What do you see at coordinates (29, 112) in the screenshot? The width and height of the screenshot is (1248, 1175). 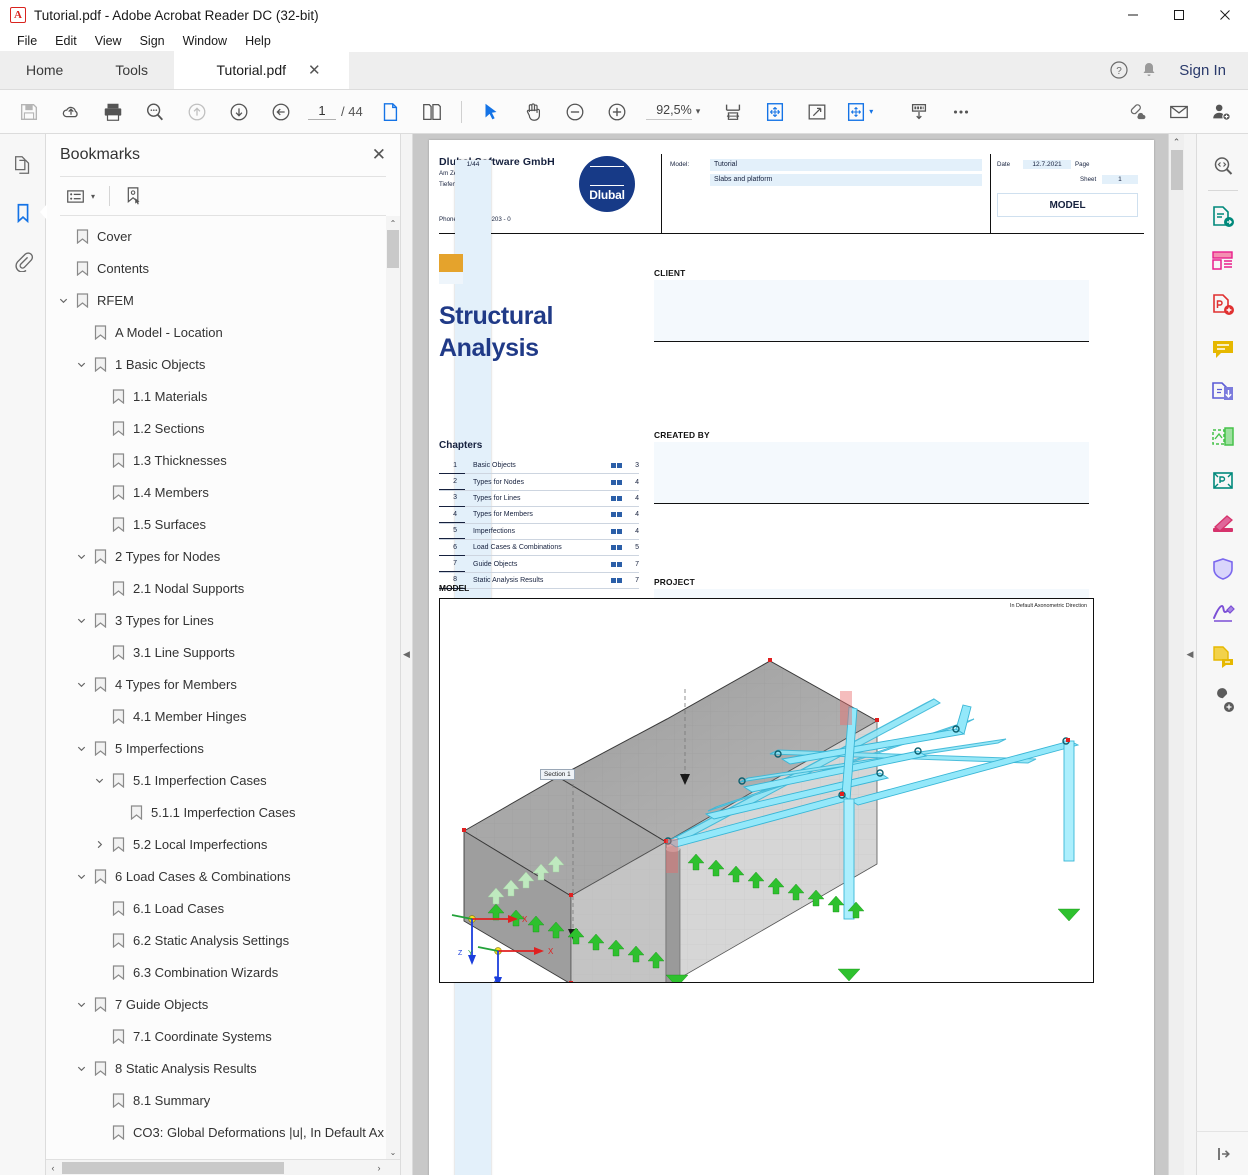 I see `save-button` at bounding box center [29, 112].